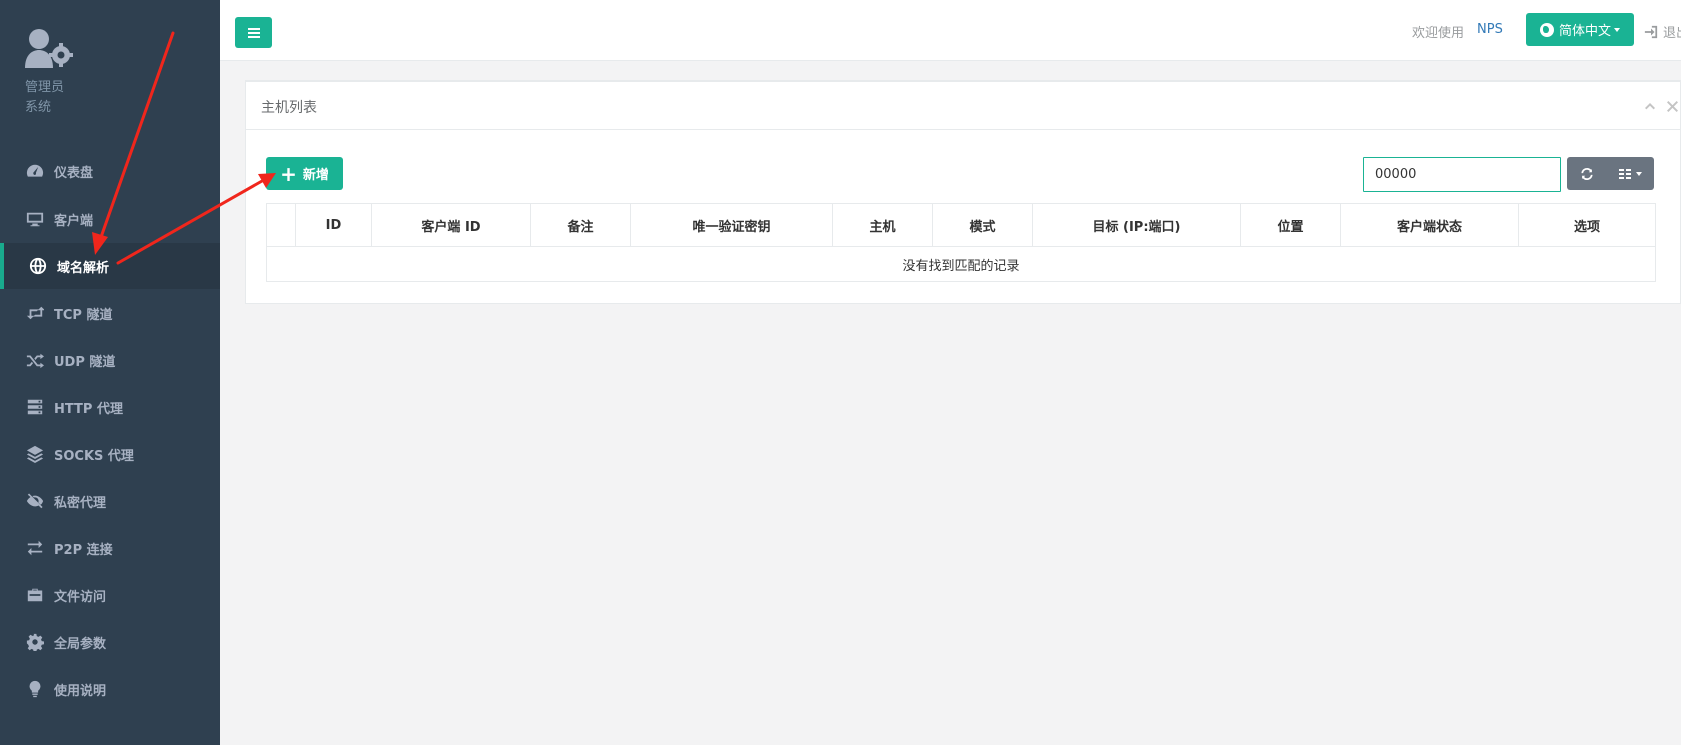 This screenshot has height=745, width=1681. Describe the element at coordinates (35, 595) in the screenshot. I see `briefcase-icon` at that location.